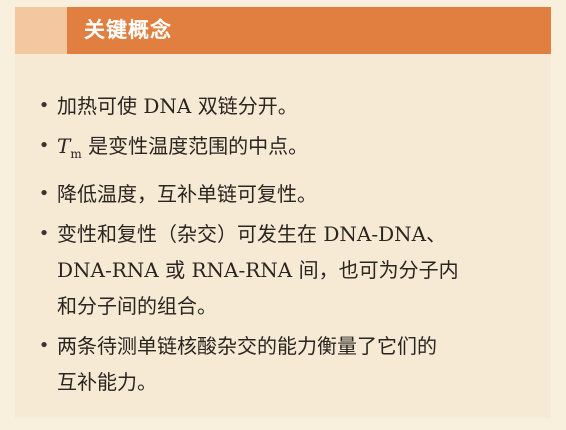 The image size is (566, 430). What do you see at coordinates (41, 30) in the screenshot?
I see `header-tab-decoration` at bounding box center [41, 30].